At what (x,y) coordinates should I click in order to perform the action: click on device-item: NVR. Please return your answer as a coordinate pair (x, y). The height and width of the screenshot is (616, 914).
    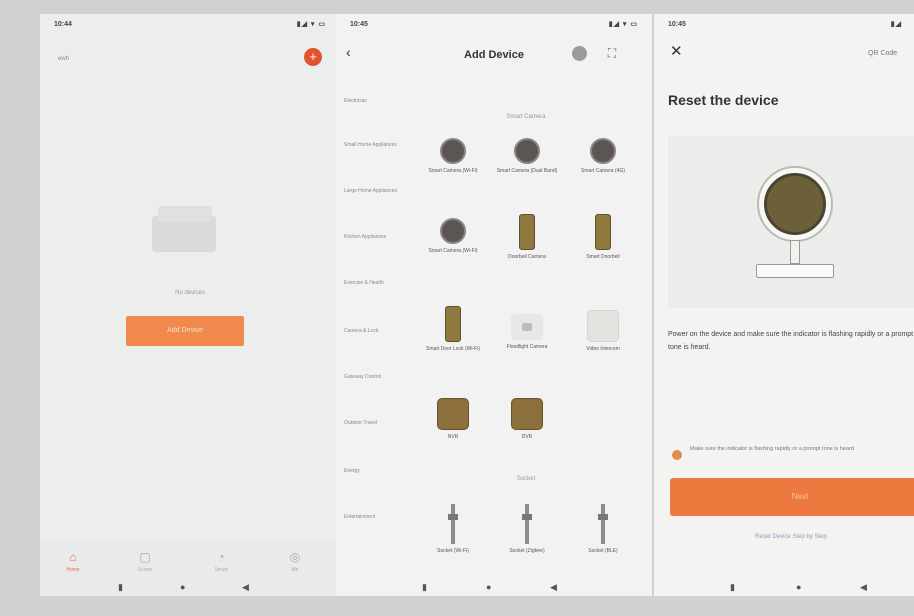
    Looking at the image, I should click on (453, 419).